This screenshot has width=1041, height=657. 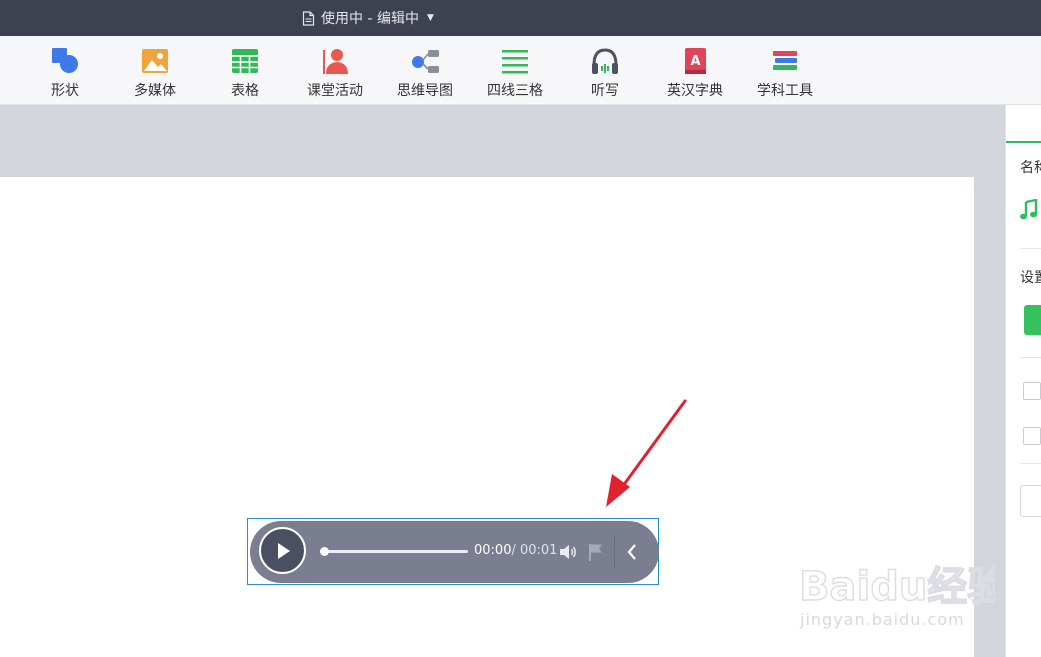 What do you see at coordinates (882, 619) in the screenshot?
I see `watermark-url: jingyan.baidu.com` at bounding box center [882, 619].